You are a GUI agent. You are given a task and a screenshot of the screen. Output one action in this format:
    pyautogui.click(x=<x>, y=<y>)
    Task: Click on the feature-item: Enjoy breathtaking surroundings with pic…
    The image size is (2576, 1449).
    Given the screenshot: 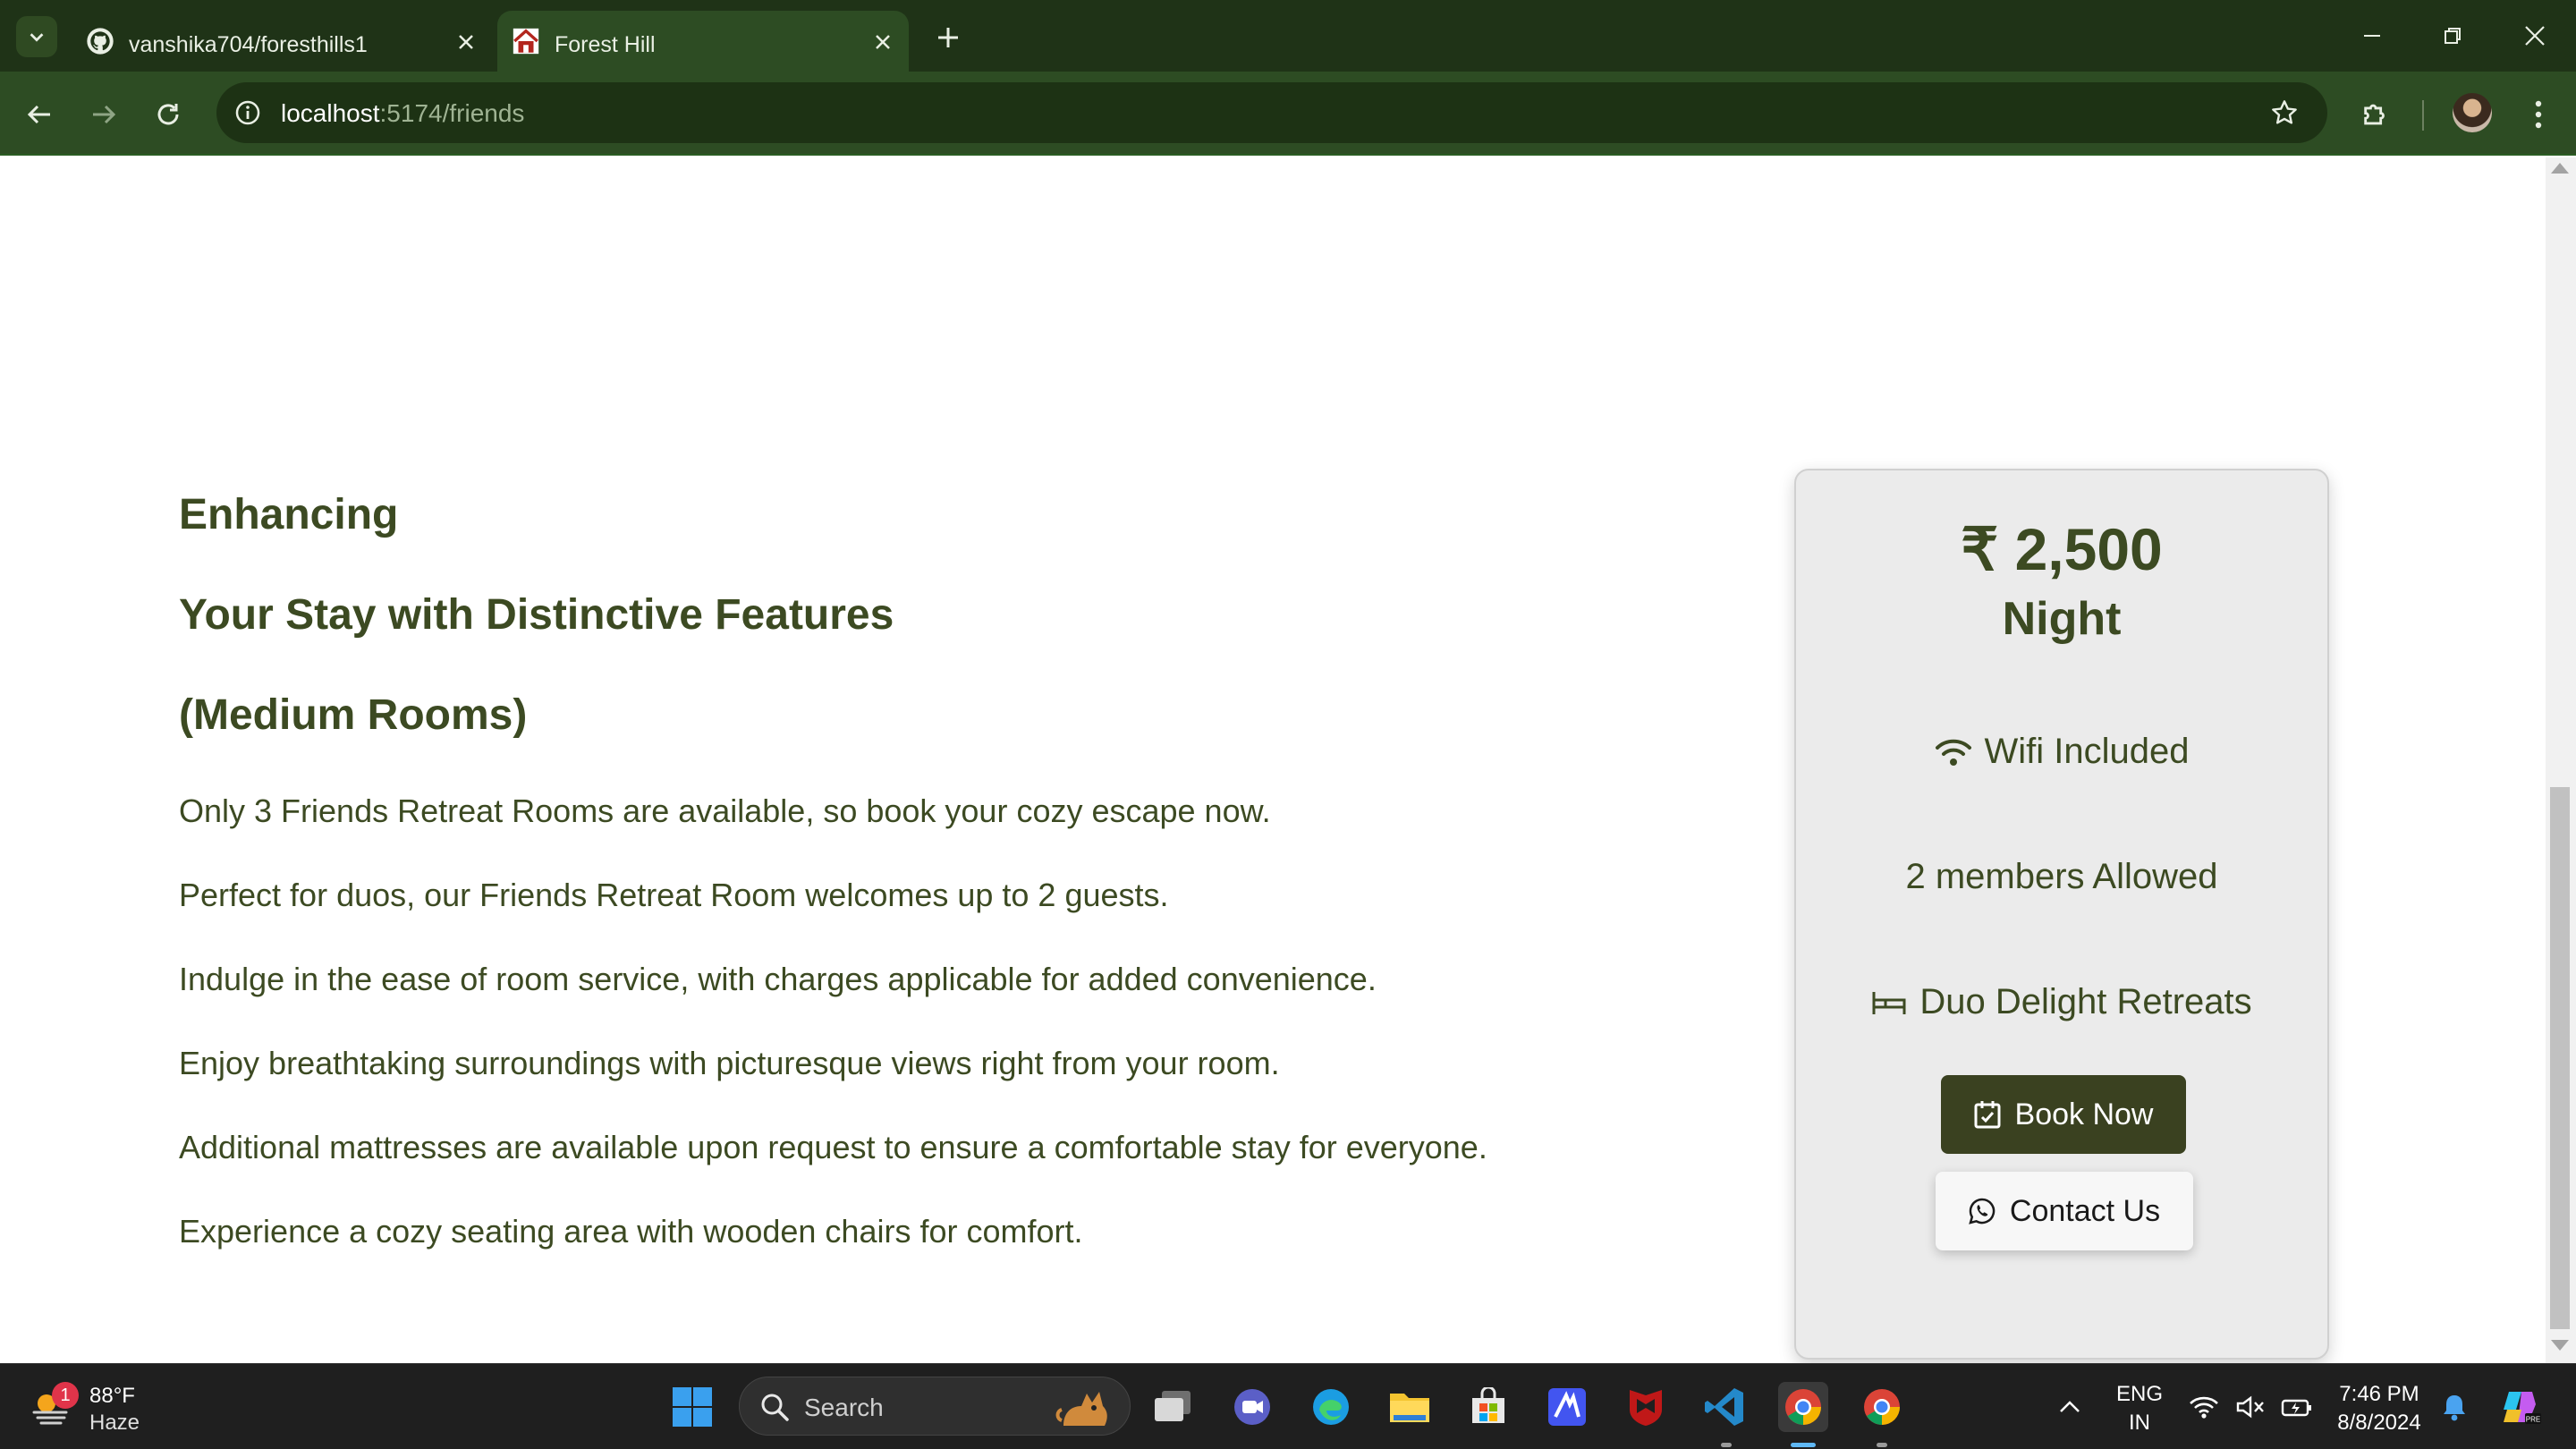 What is the action you would take?
    pyautogui.click(x=729, y=1063)
    